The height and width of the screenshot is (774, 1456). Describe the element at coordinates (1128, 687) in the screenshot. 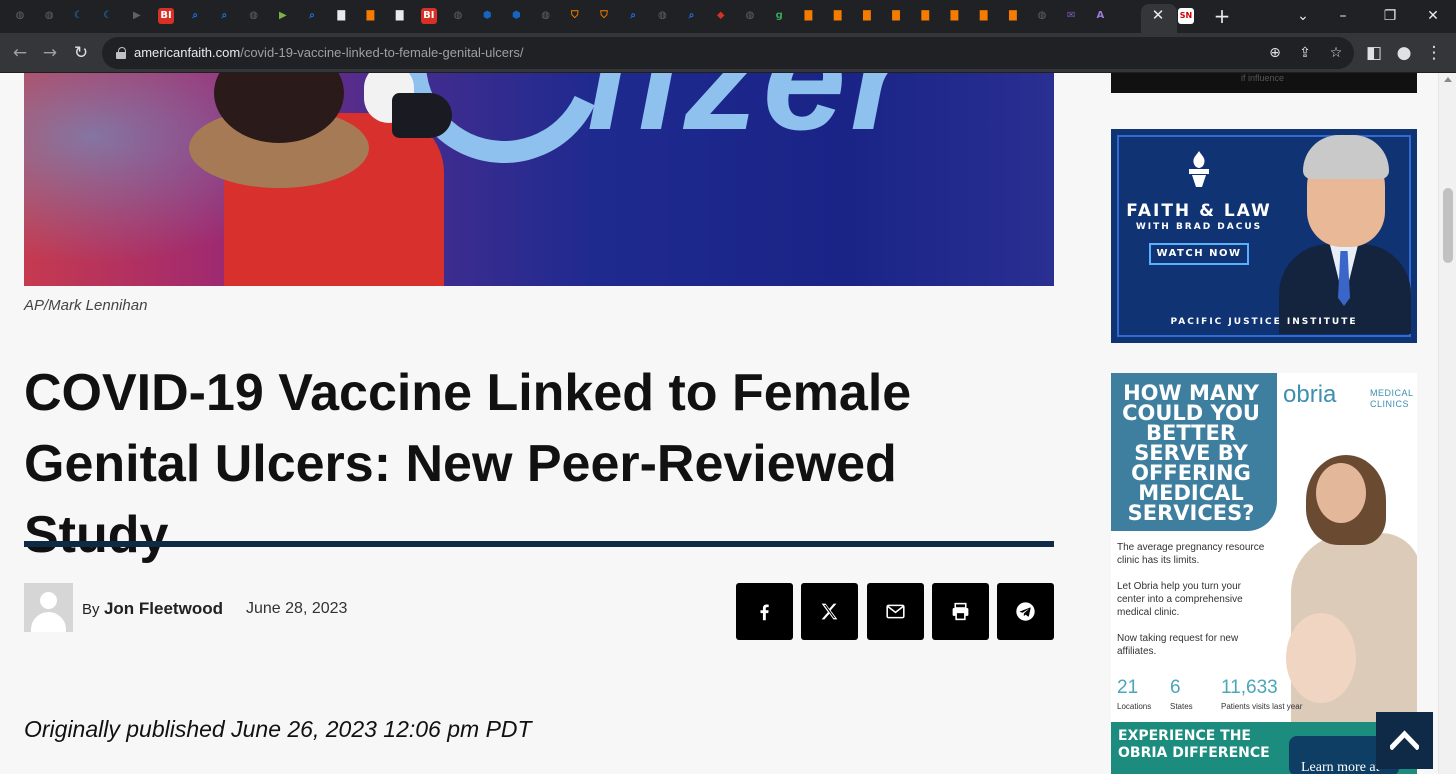

I see `stat-value: 21` at that location.